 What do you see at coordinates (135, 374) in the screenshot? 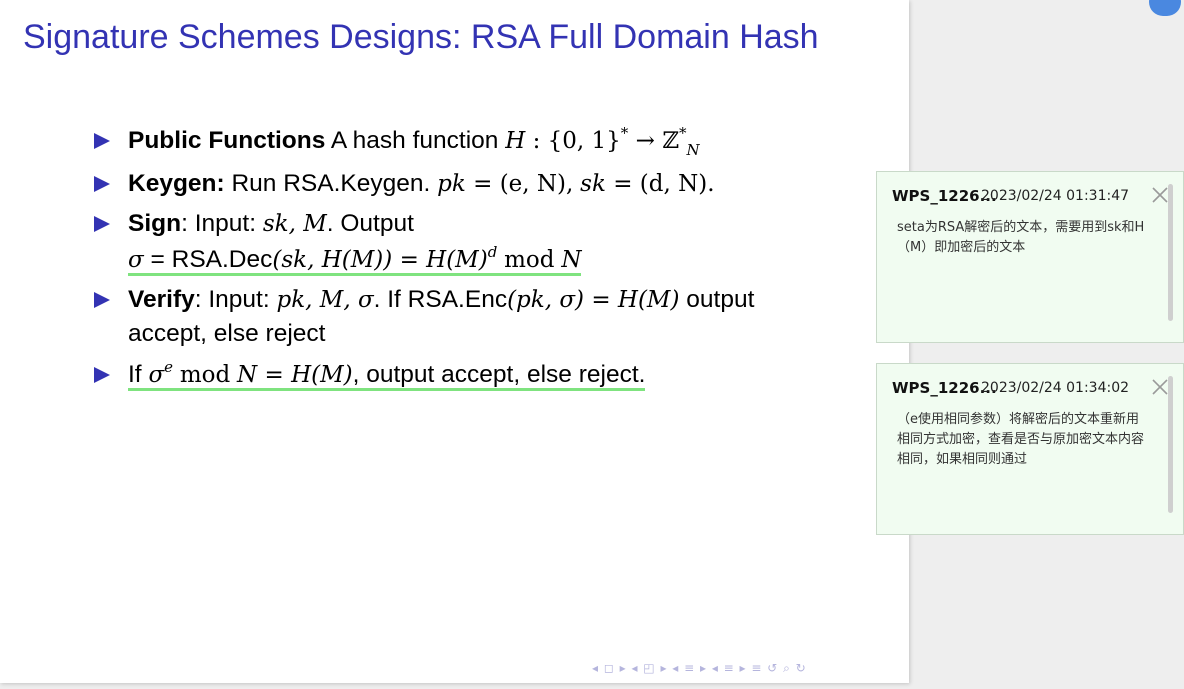
I see `bullet-text-if: If` at bounding box center [135, 374].